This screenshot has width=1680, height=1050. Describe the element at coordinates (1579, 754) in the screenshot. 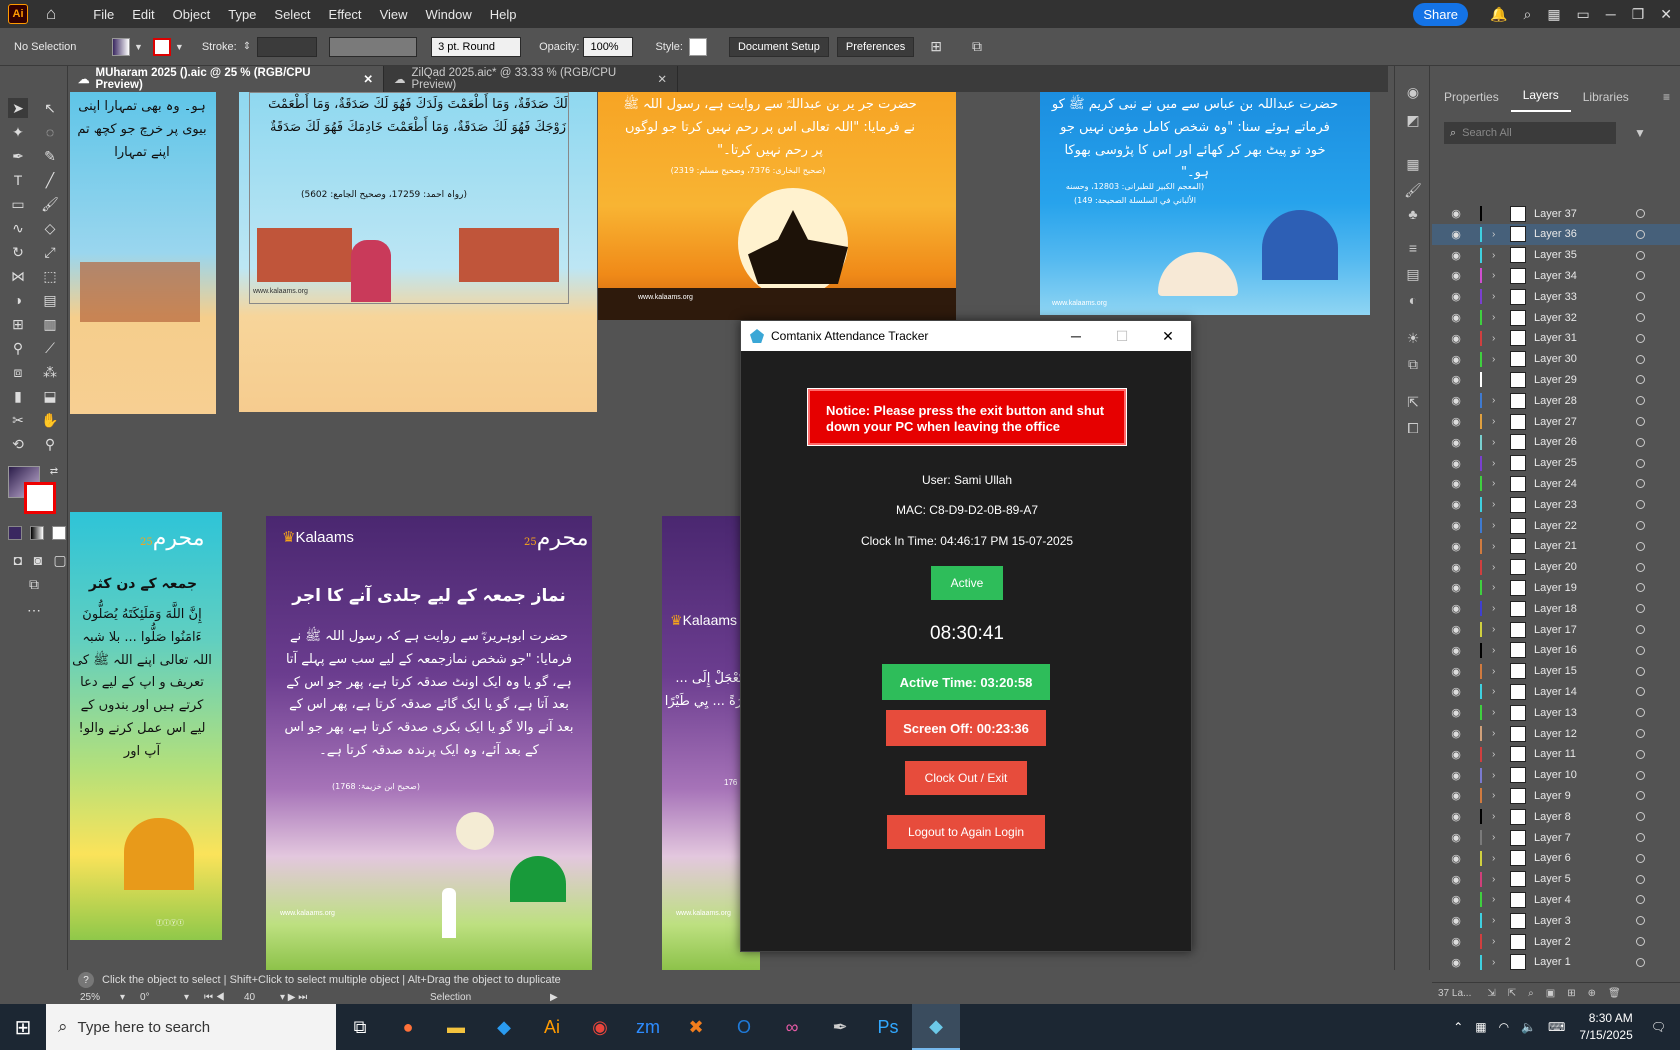

I see `layer-name: Layer 11` at that location.